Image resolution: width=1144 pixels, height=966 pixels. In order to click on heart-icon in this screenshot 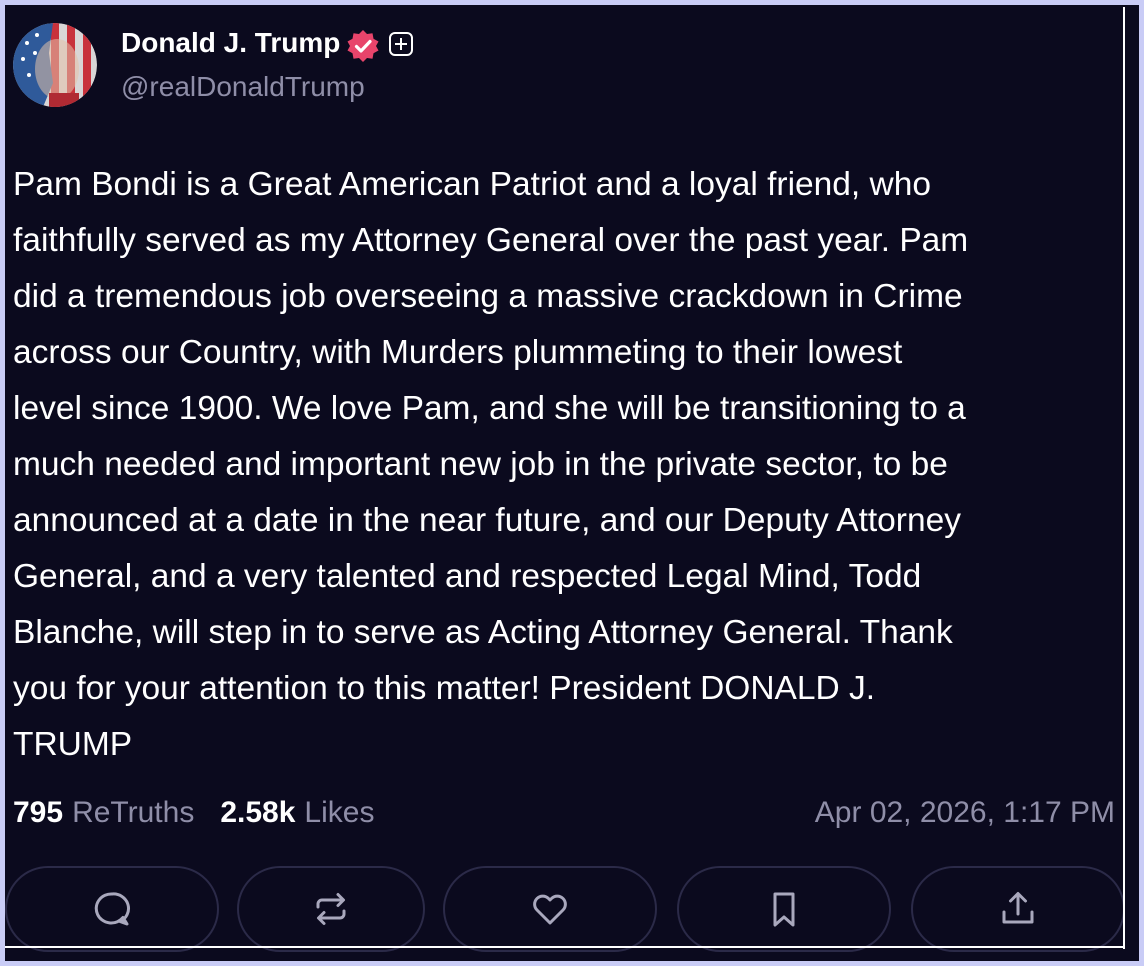, I will do `click(550, 909)`.